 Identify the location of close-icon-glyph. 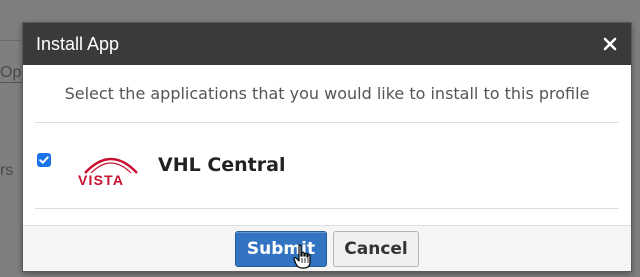
(610, 44).